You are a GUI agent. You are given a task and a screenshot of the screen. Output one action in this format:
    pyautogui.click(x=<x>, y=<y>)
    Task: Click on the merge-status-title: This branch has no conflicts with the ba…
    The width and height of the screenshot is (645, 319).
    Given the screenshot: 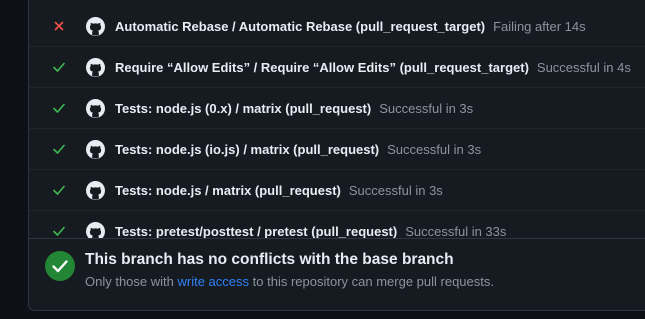 What is the action you would take?
    pyautogui.click(x=269, y=259)
    